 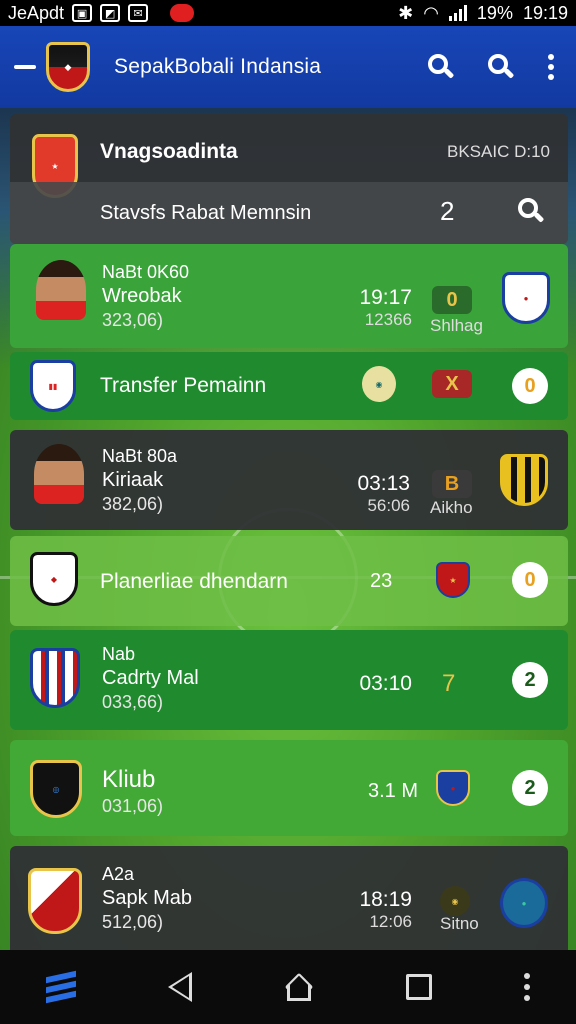 What do you see at coordinates (133, 702) in the screenshot?
I see `club-stat: 033,66)` at bounding box center [133, 702].